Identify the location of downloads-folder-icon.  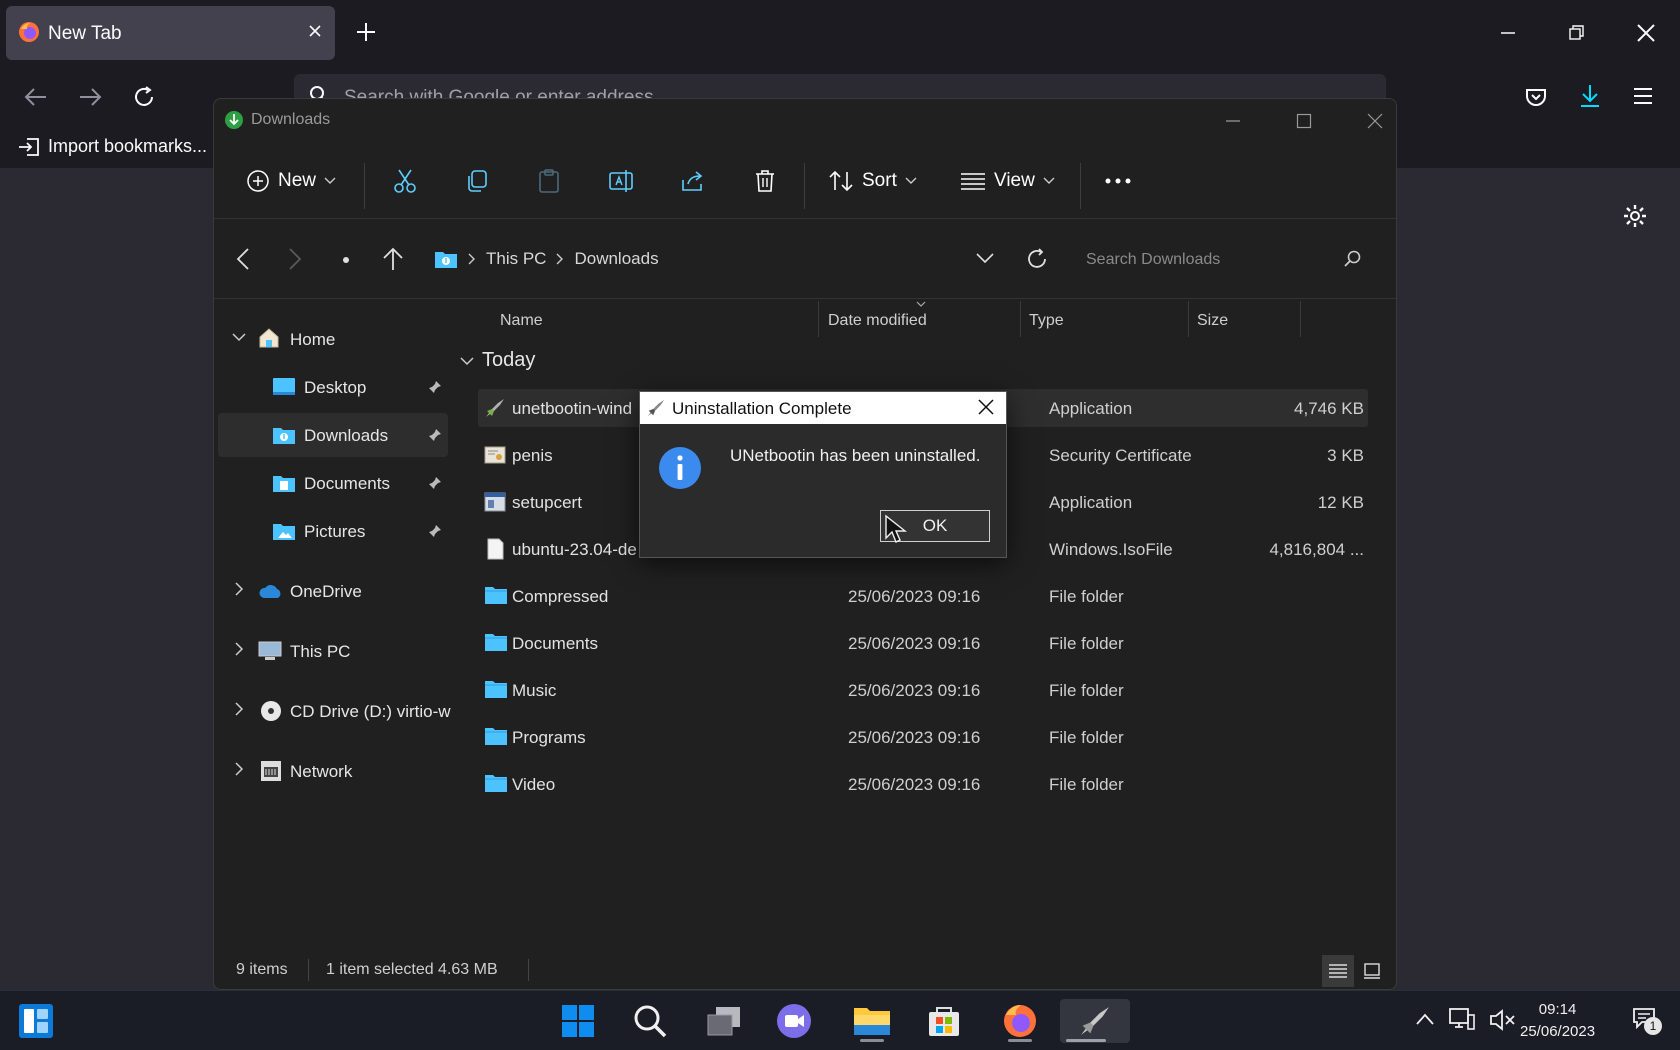
(284, 435).